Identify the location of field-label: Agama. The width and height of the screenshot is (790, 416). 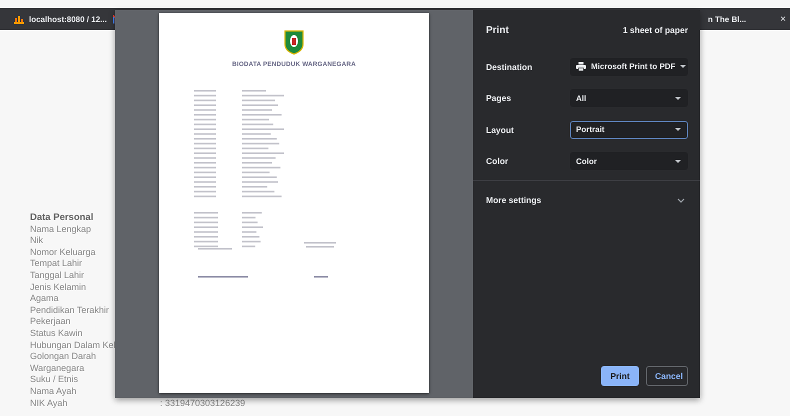
(45, 299).